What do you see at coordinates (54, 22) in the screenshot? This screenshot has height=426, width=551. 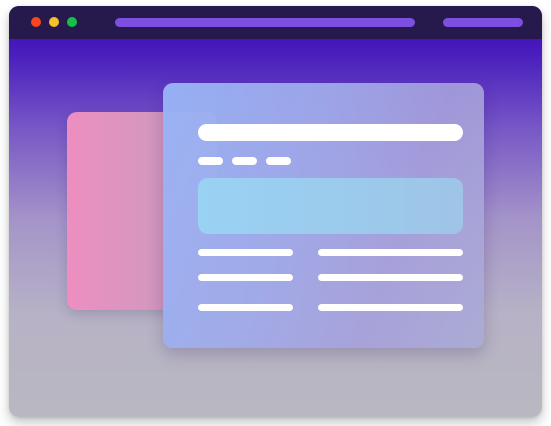 I see `minimize-window-dot-icon` at bounding box center [54, 22].